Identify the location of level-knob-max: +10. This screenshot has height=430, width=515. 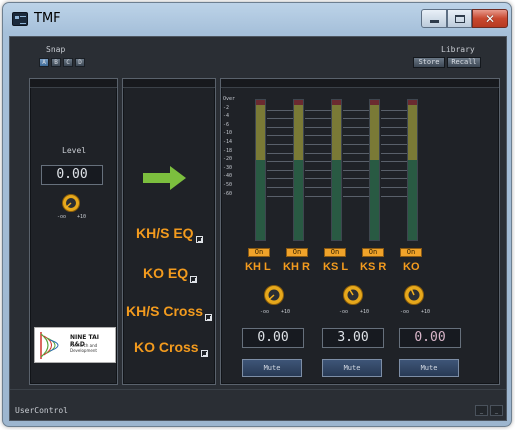
(82, 217).